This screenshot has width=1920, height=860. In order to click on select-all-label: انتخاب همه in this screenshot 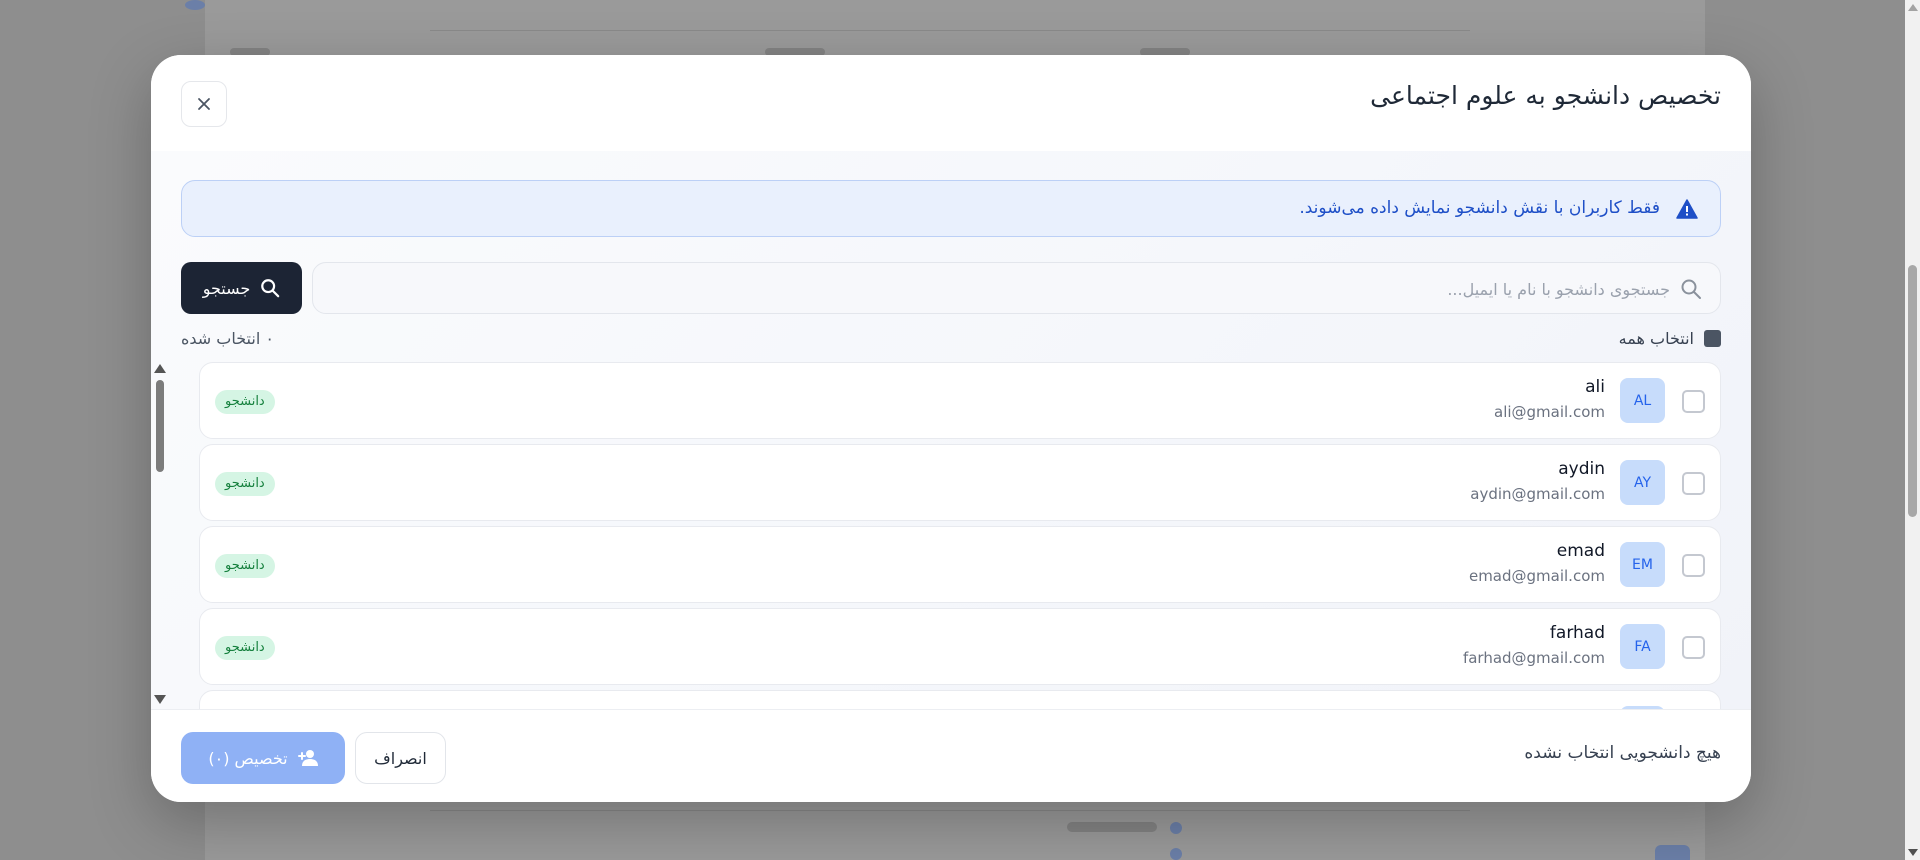, I will do `click(1656, 338)`.